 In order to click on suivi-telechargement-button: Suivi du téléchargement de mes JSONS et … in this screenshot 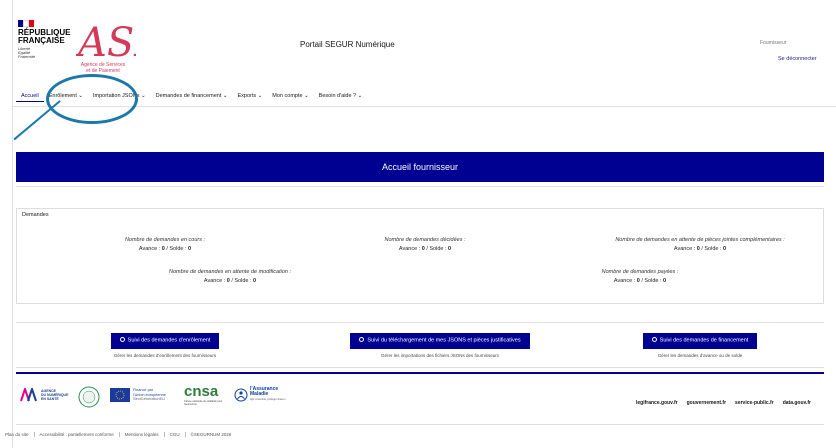, I will do `click(440, 341)`.